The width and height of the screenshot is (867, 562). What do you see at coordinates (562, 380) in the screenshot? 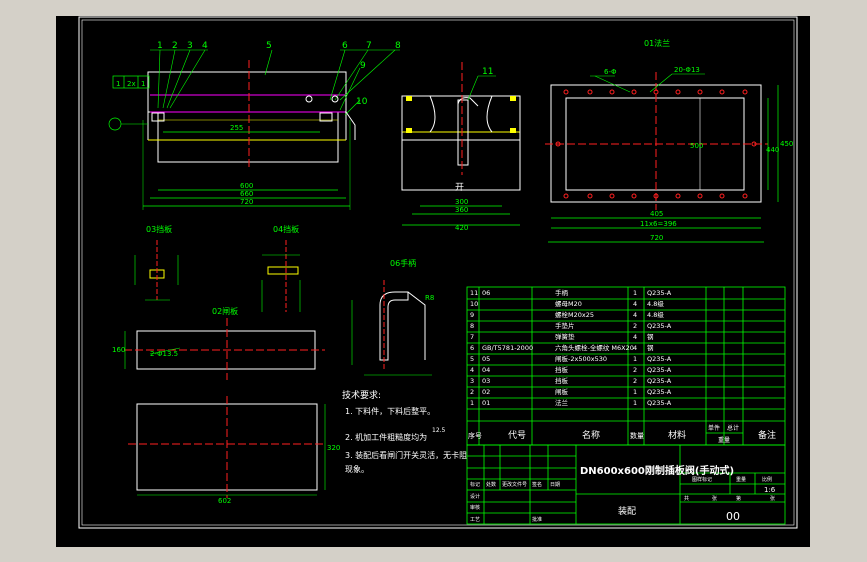
I see `bom-cell-name: 挡板` at bounding box center [562, 380].